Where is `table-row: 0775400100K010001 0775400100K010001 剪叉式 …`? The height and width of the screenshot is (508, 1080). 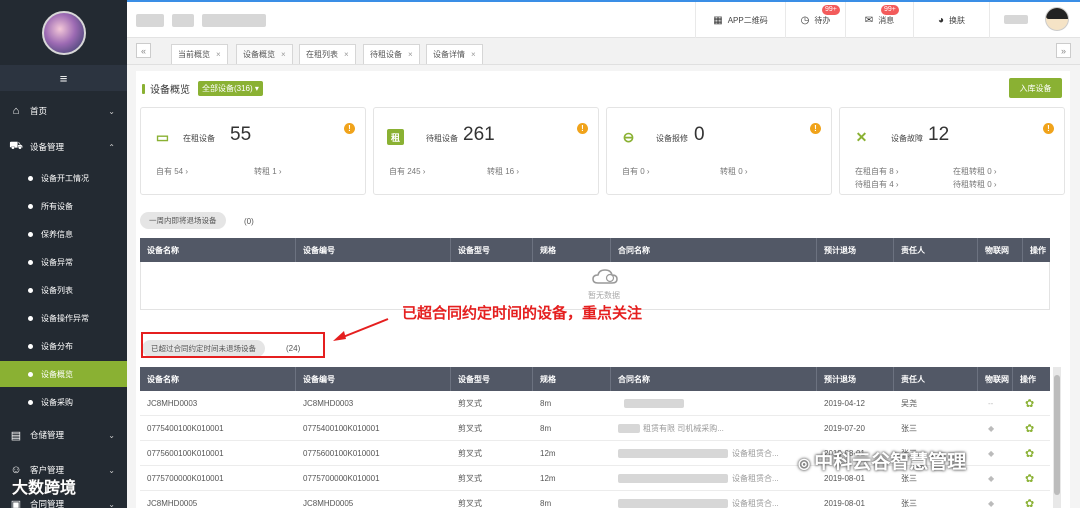 table-row: 0775400100K010001 0775400100K010001 剪叉式 … is located at coordinates (595, 428).